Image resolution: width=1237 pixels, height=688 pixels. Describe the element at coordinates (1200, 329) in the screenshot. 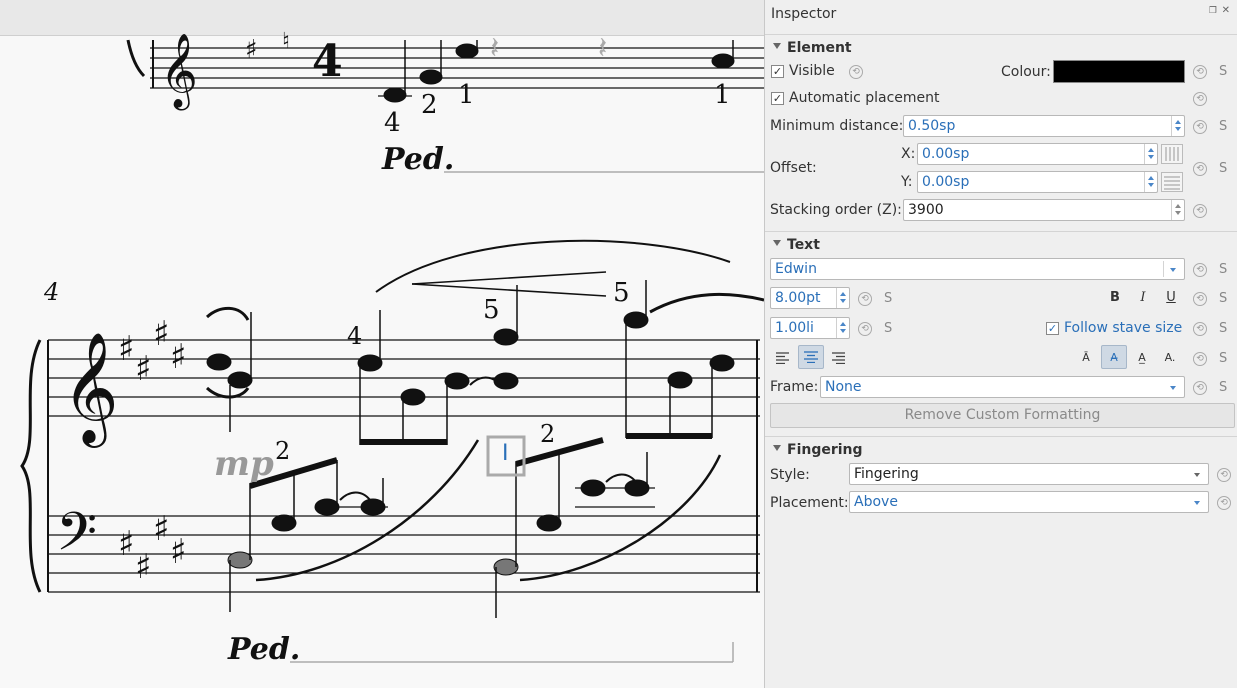

I see `follow-stave-reset-icon: ⟲` at that location.